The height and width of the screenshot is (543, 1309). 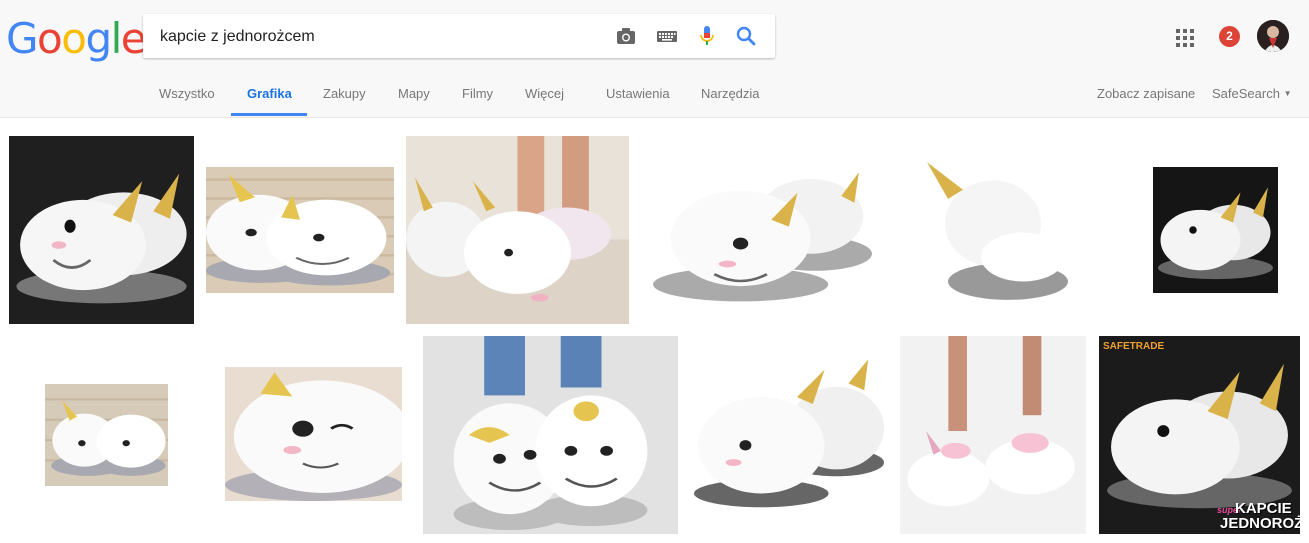 What do you see at coordinates (1229, 36) in the screenshot?
I see `notification-badge: 2` at bounding box center [1229, 36].